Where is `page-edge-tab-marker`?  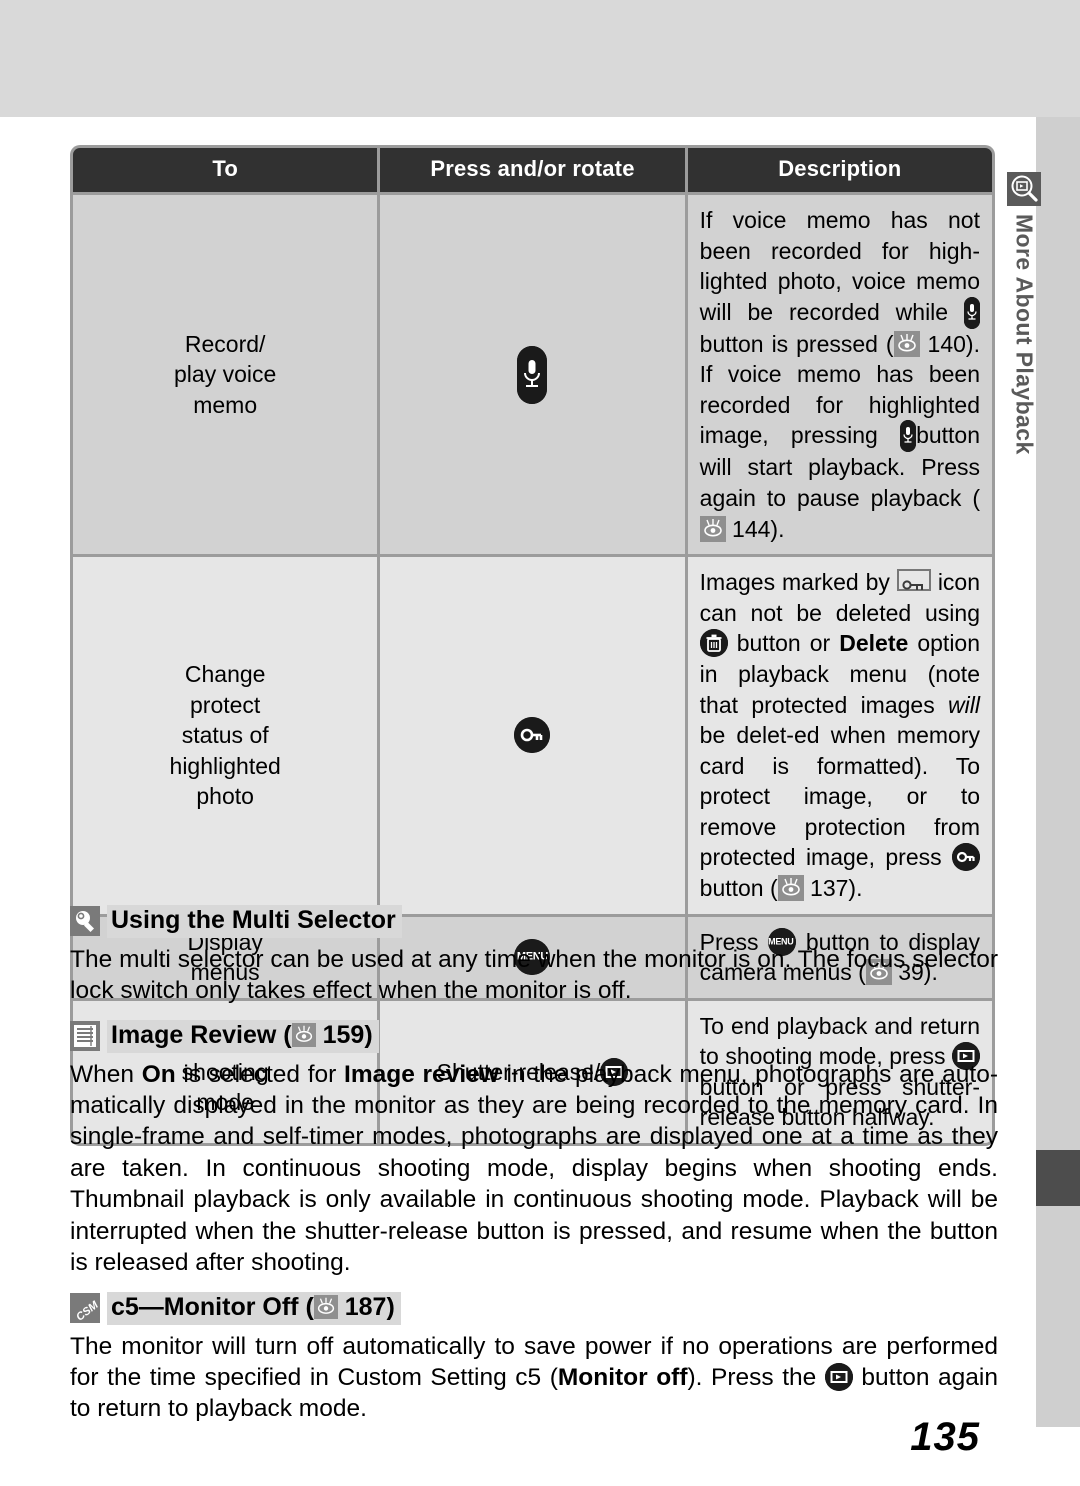 page-edge-tab-marker is located at coordinates (1058, 1178).